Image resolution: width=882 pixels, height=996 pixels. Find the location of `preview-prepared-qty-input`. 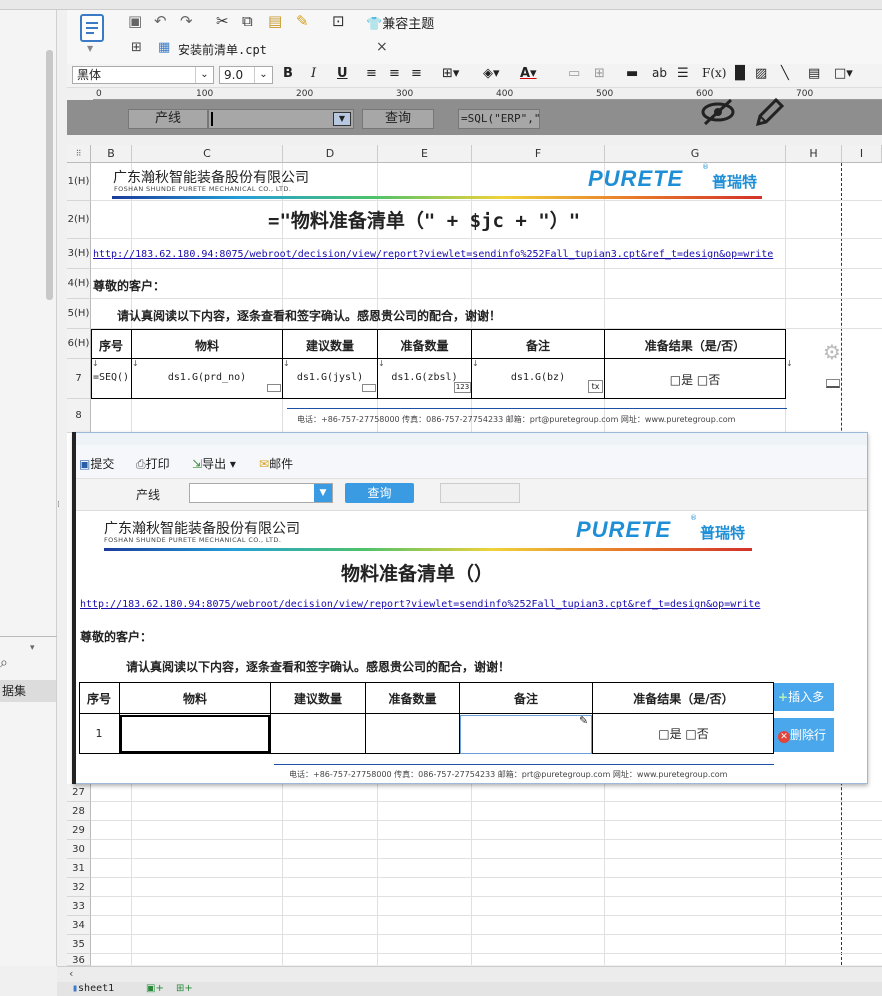

preview-prepared-qty-input is located at coordinates (412, 734).